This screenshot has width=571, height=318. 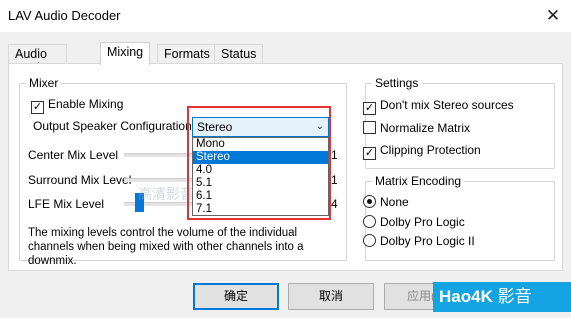 I want to click on clipping-protection-label: Clipping Protection, so click(x=430, y=150).